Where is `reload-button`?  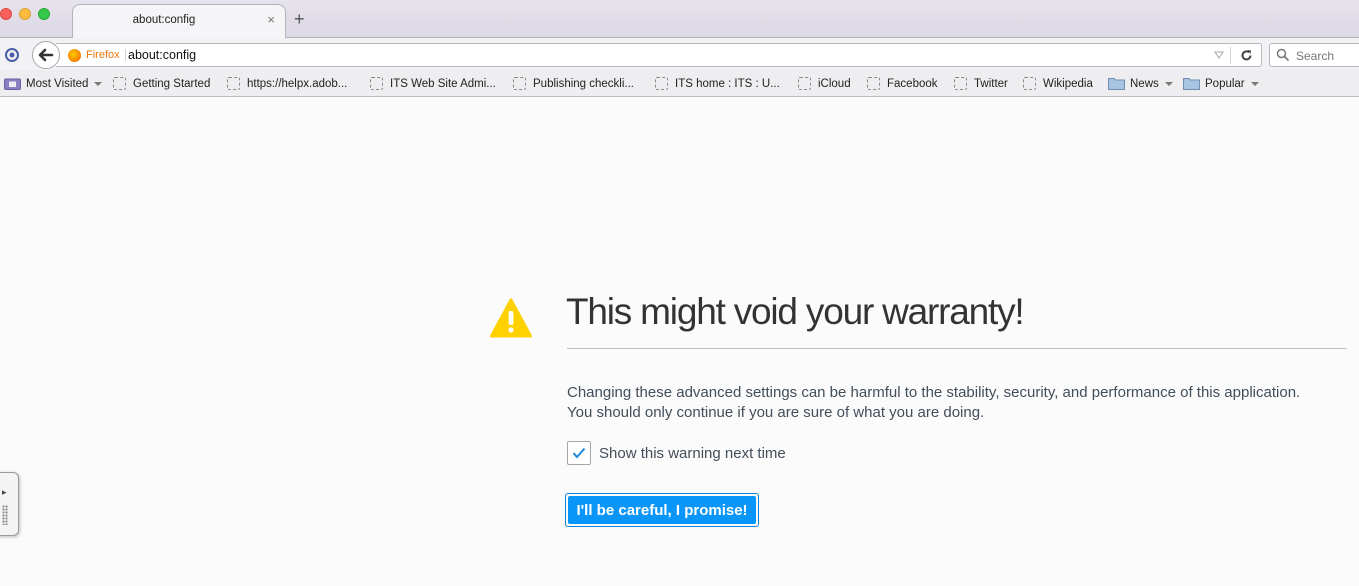
reload-button is located at coordinates (1246, 55).